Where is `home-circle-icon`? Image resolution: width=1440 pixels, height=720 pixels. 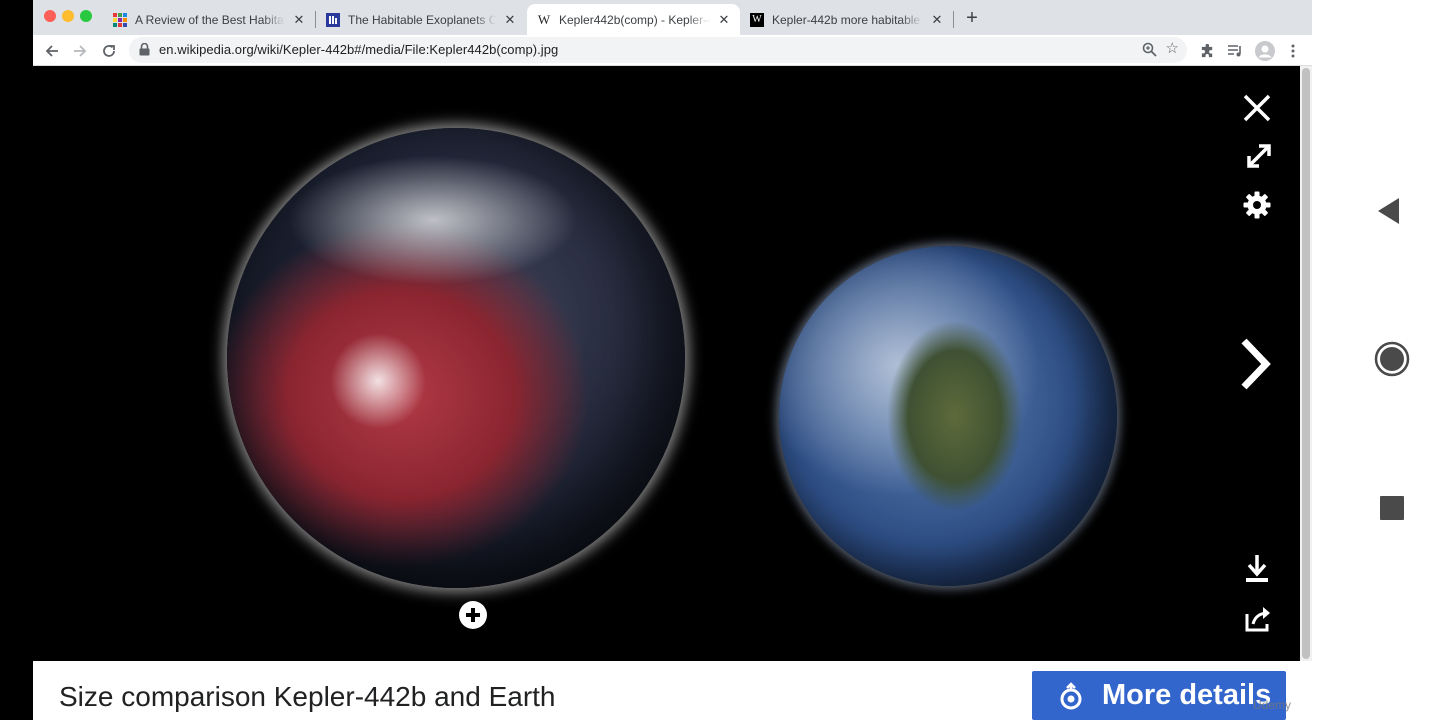
home-circle-icon is located at coordinates (1392, 359).